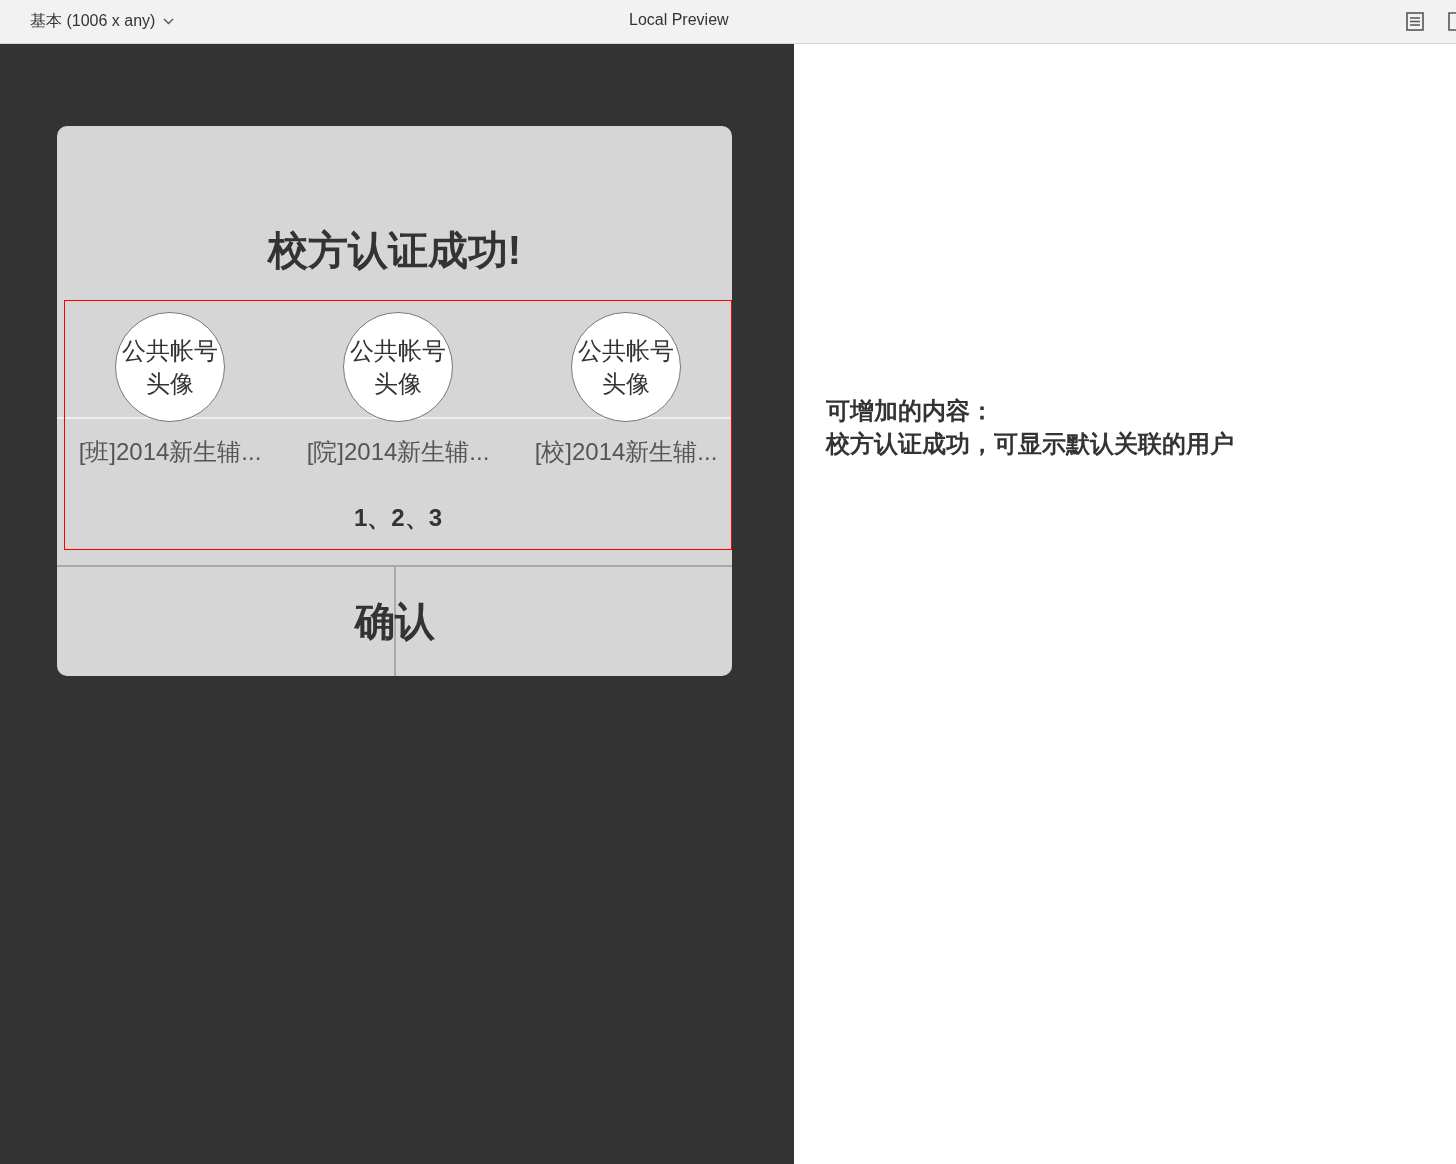 The height and width of the screenshot is (1164, 1456). What do you see at coordinates (1452, 21) in the screenshot?
I see `panel-icon` at bounding box center [1452, 21].